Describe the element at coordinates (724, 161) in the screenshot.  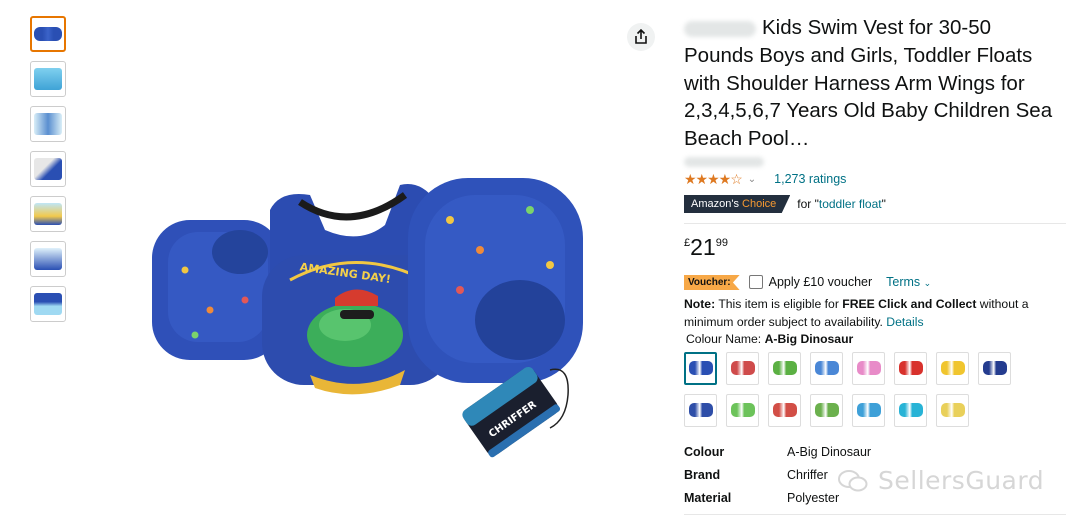
I see `blurred-store-link` at that location.